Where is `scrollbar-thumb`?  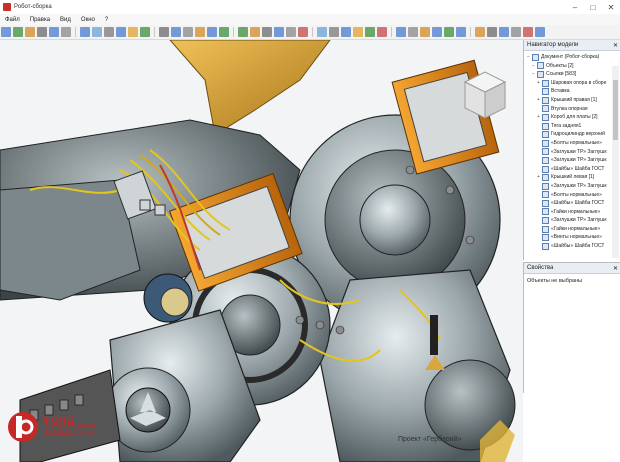
scrollbar-thumb is located at coordinates (615, 110).